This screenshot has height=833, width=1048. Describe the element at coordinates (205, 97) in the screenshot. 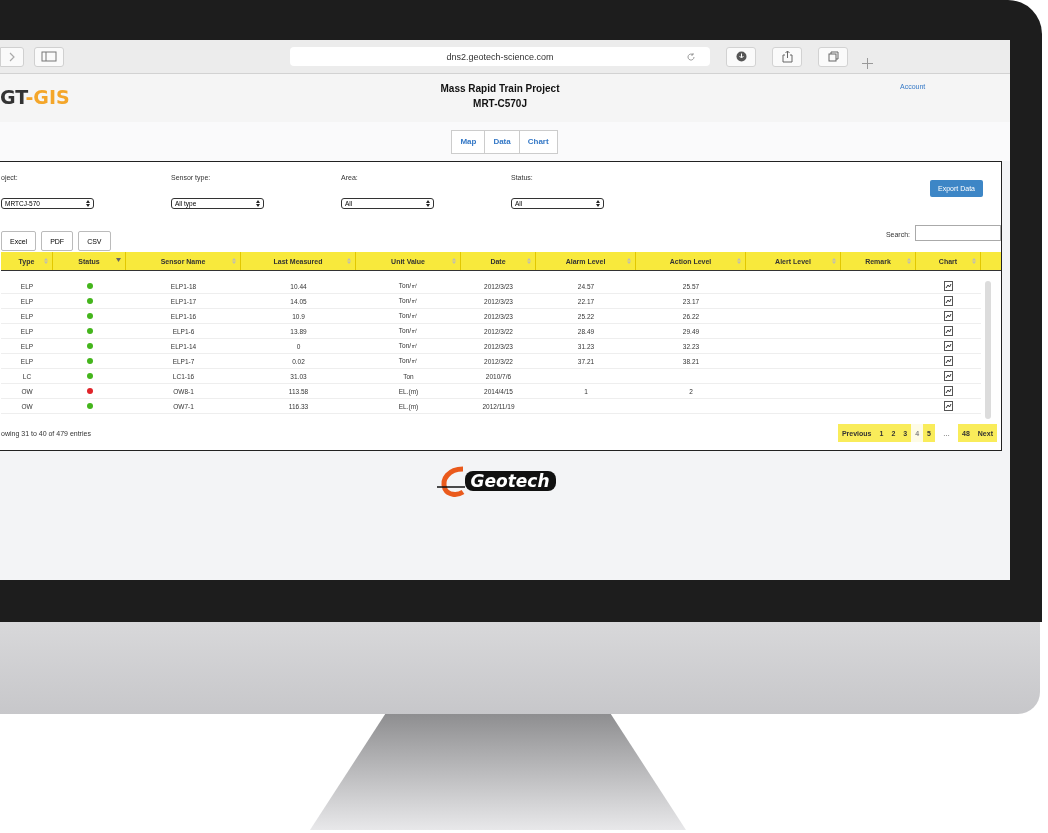

I see `site-logo: GT-GIS` at that location.